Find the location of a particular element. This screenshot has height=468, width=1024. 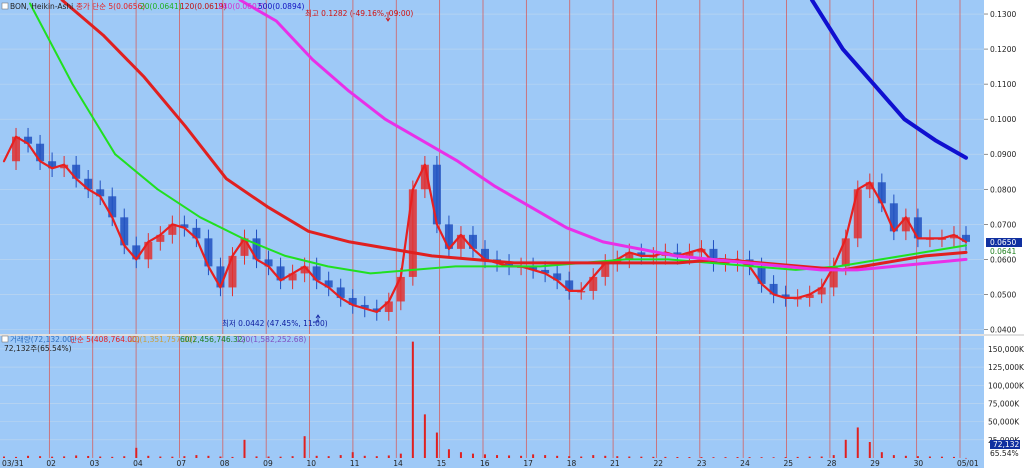

date-tick-label: 07 is located at coordinates (181, 463).